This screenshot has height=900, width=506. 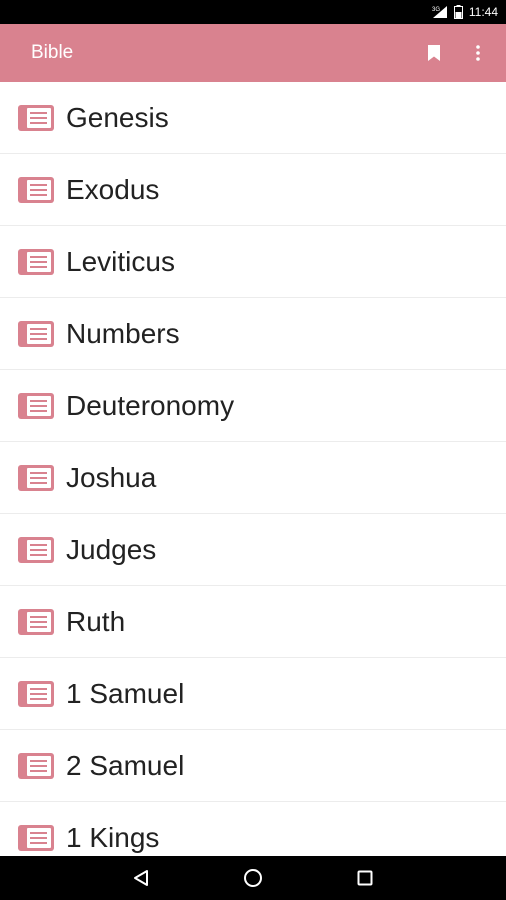 What do you see at coordinates (117, 117) in the screenshot?
I see `book-label: Genesis` at bounding box center [117, 117].